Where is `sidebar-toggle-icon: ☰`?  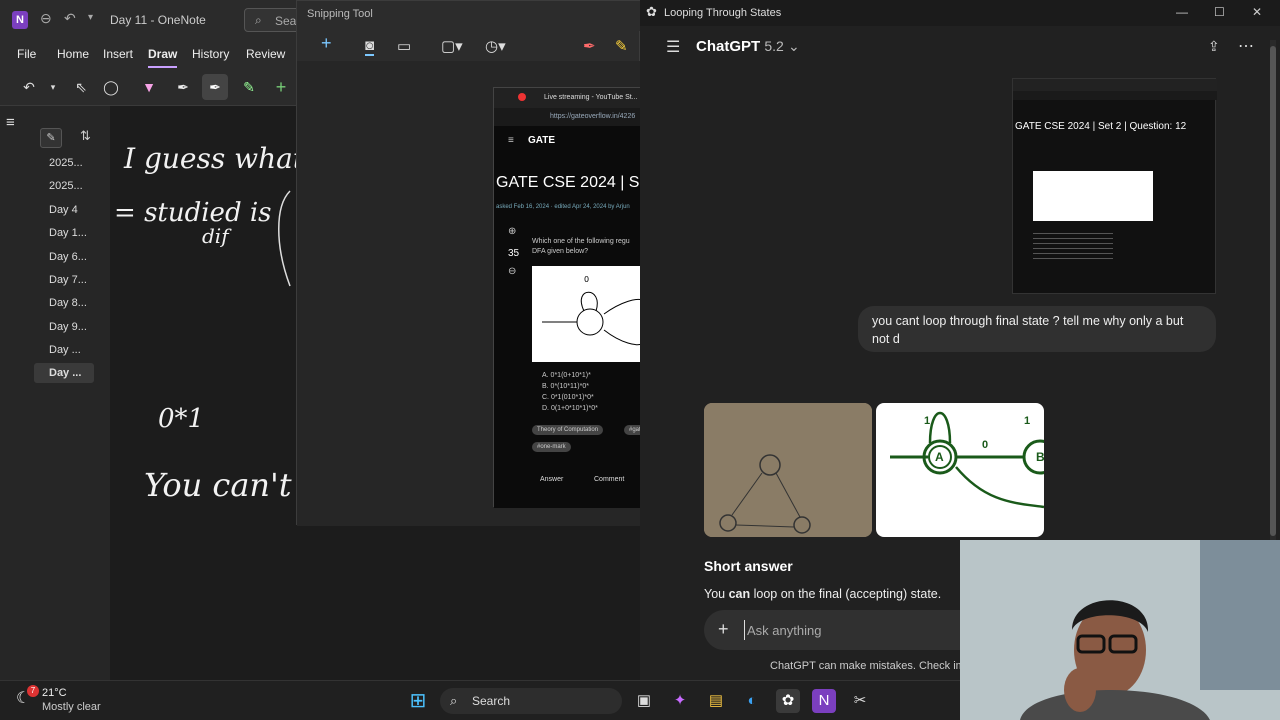
sidebar-toggle-icon: ☰ is located at coordinates (673, 47).